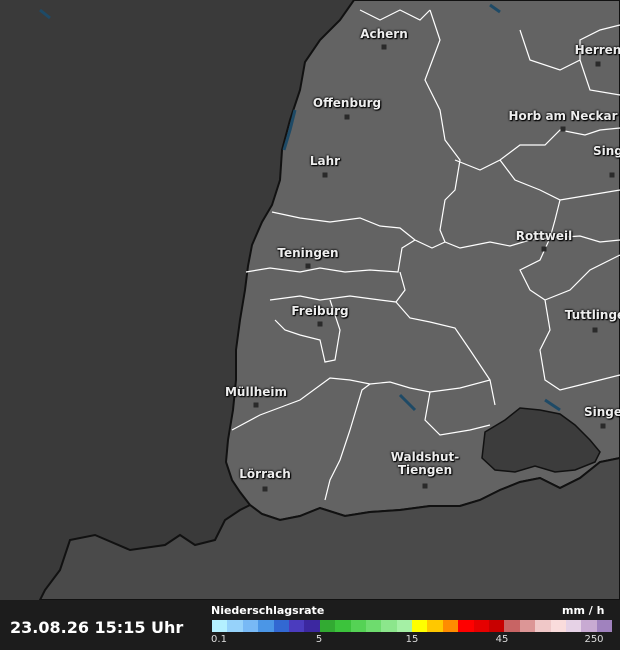 The height and width of the screenshot is (650, 620). I want to click on scale-tick-label: 0.1, so click(219, 639).